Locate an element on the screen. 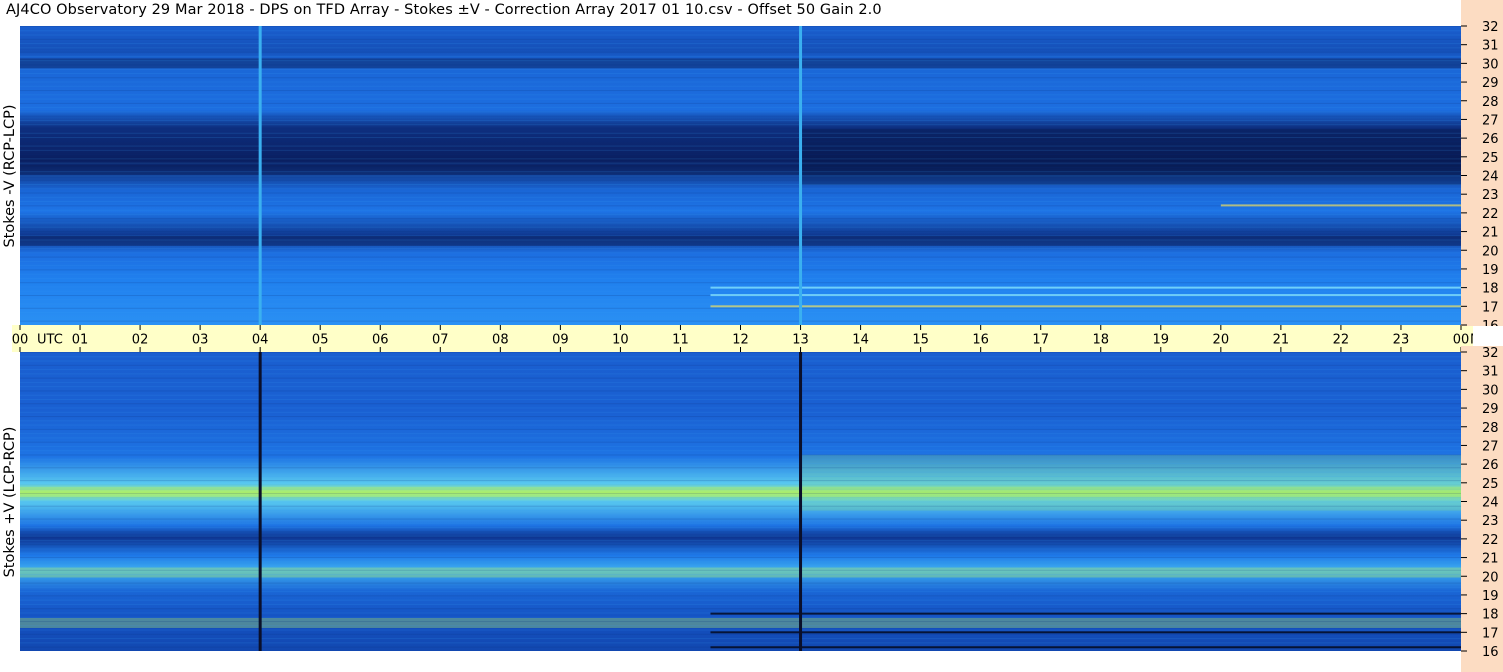  time-tick-label: 19 is located at coordinates (1161, 340).